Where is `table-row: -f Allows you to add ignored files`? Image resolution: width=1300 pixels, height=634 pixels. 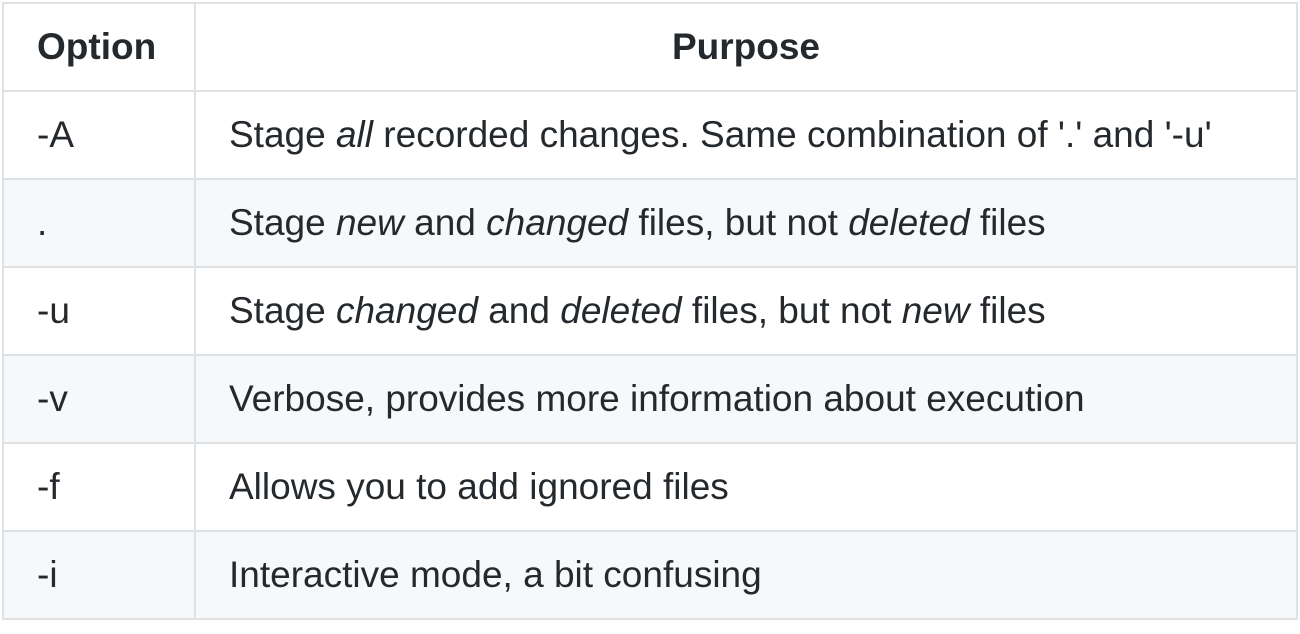 table-row: -f Allows you to add ignored files is located at coordinates (650, 487).